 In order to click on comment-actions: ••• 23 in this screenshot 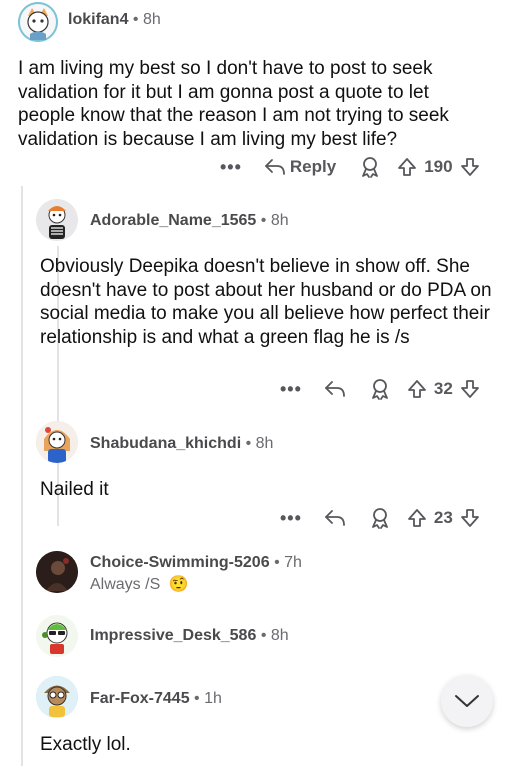, I will do `click(380, 518)`.